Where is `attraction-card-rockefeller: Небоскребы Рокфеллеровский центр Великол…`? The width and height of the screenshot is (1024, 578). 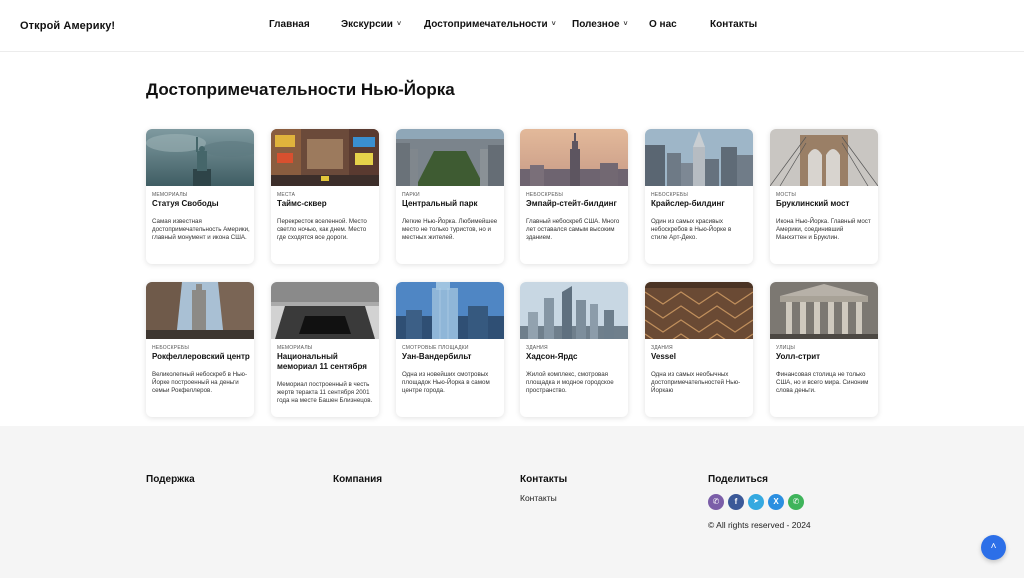
attraction-card-rockefeller: Небоскребы Рокфеллеровский центр Великол… is located at coordinates (200, 349).